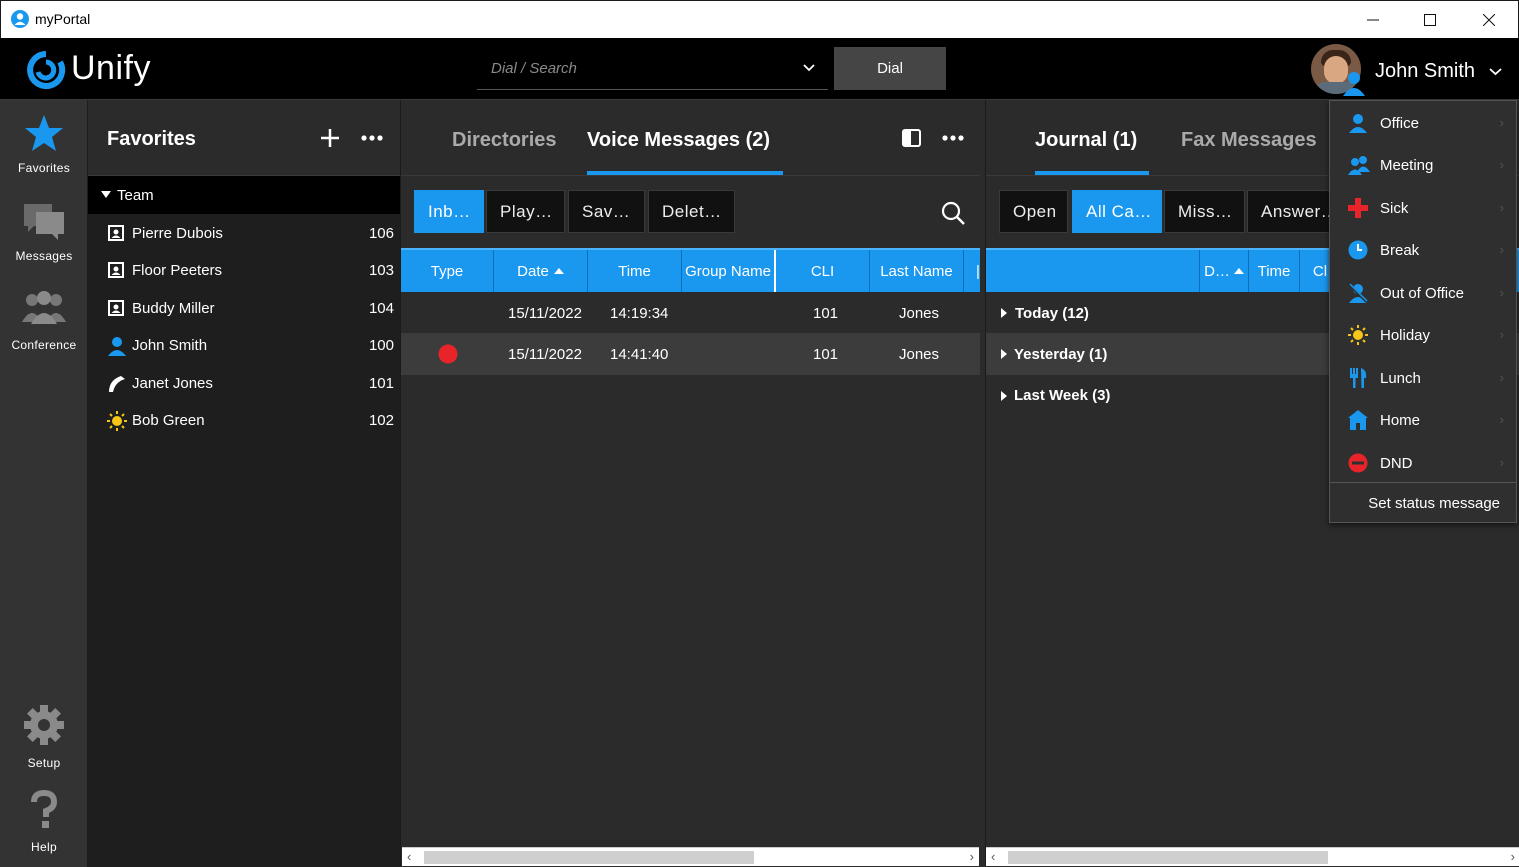 The image size is (1519, 867). I want to click on contact-extension: 104, so click(381, 308).